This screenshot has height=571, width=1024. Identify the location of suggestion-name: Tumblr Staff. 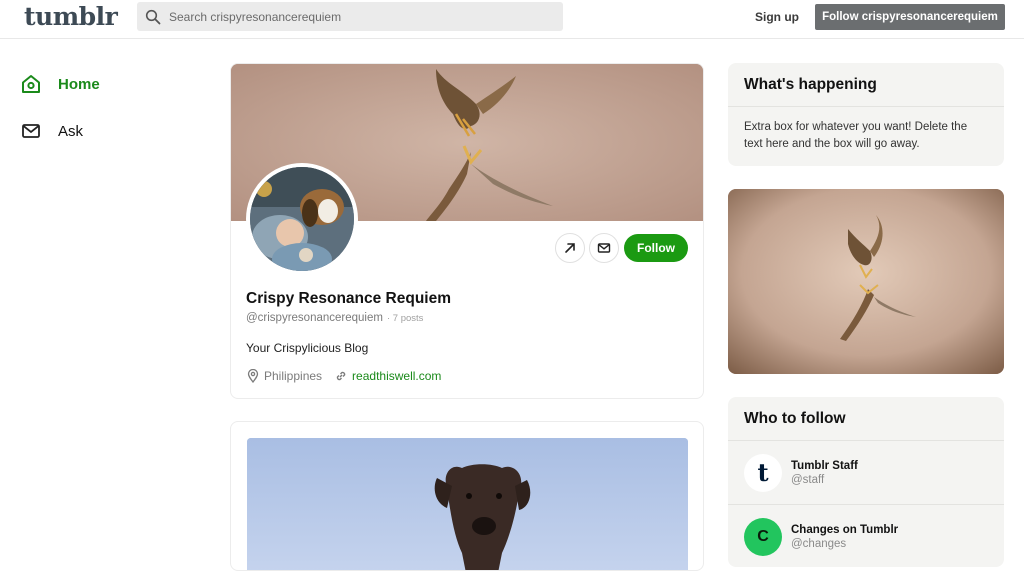
(824, 465).